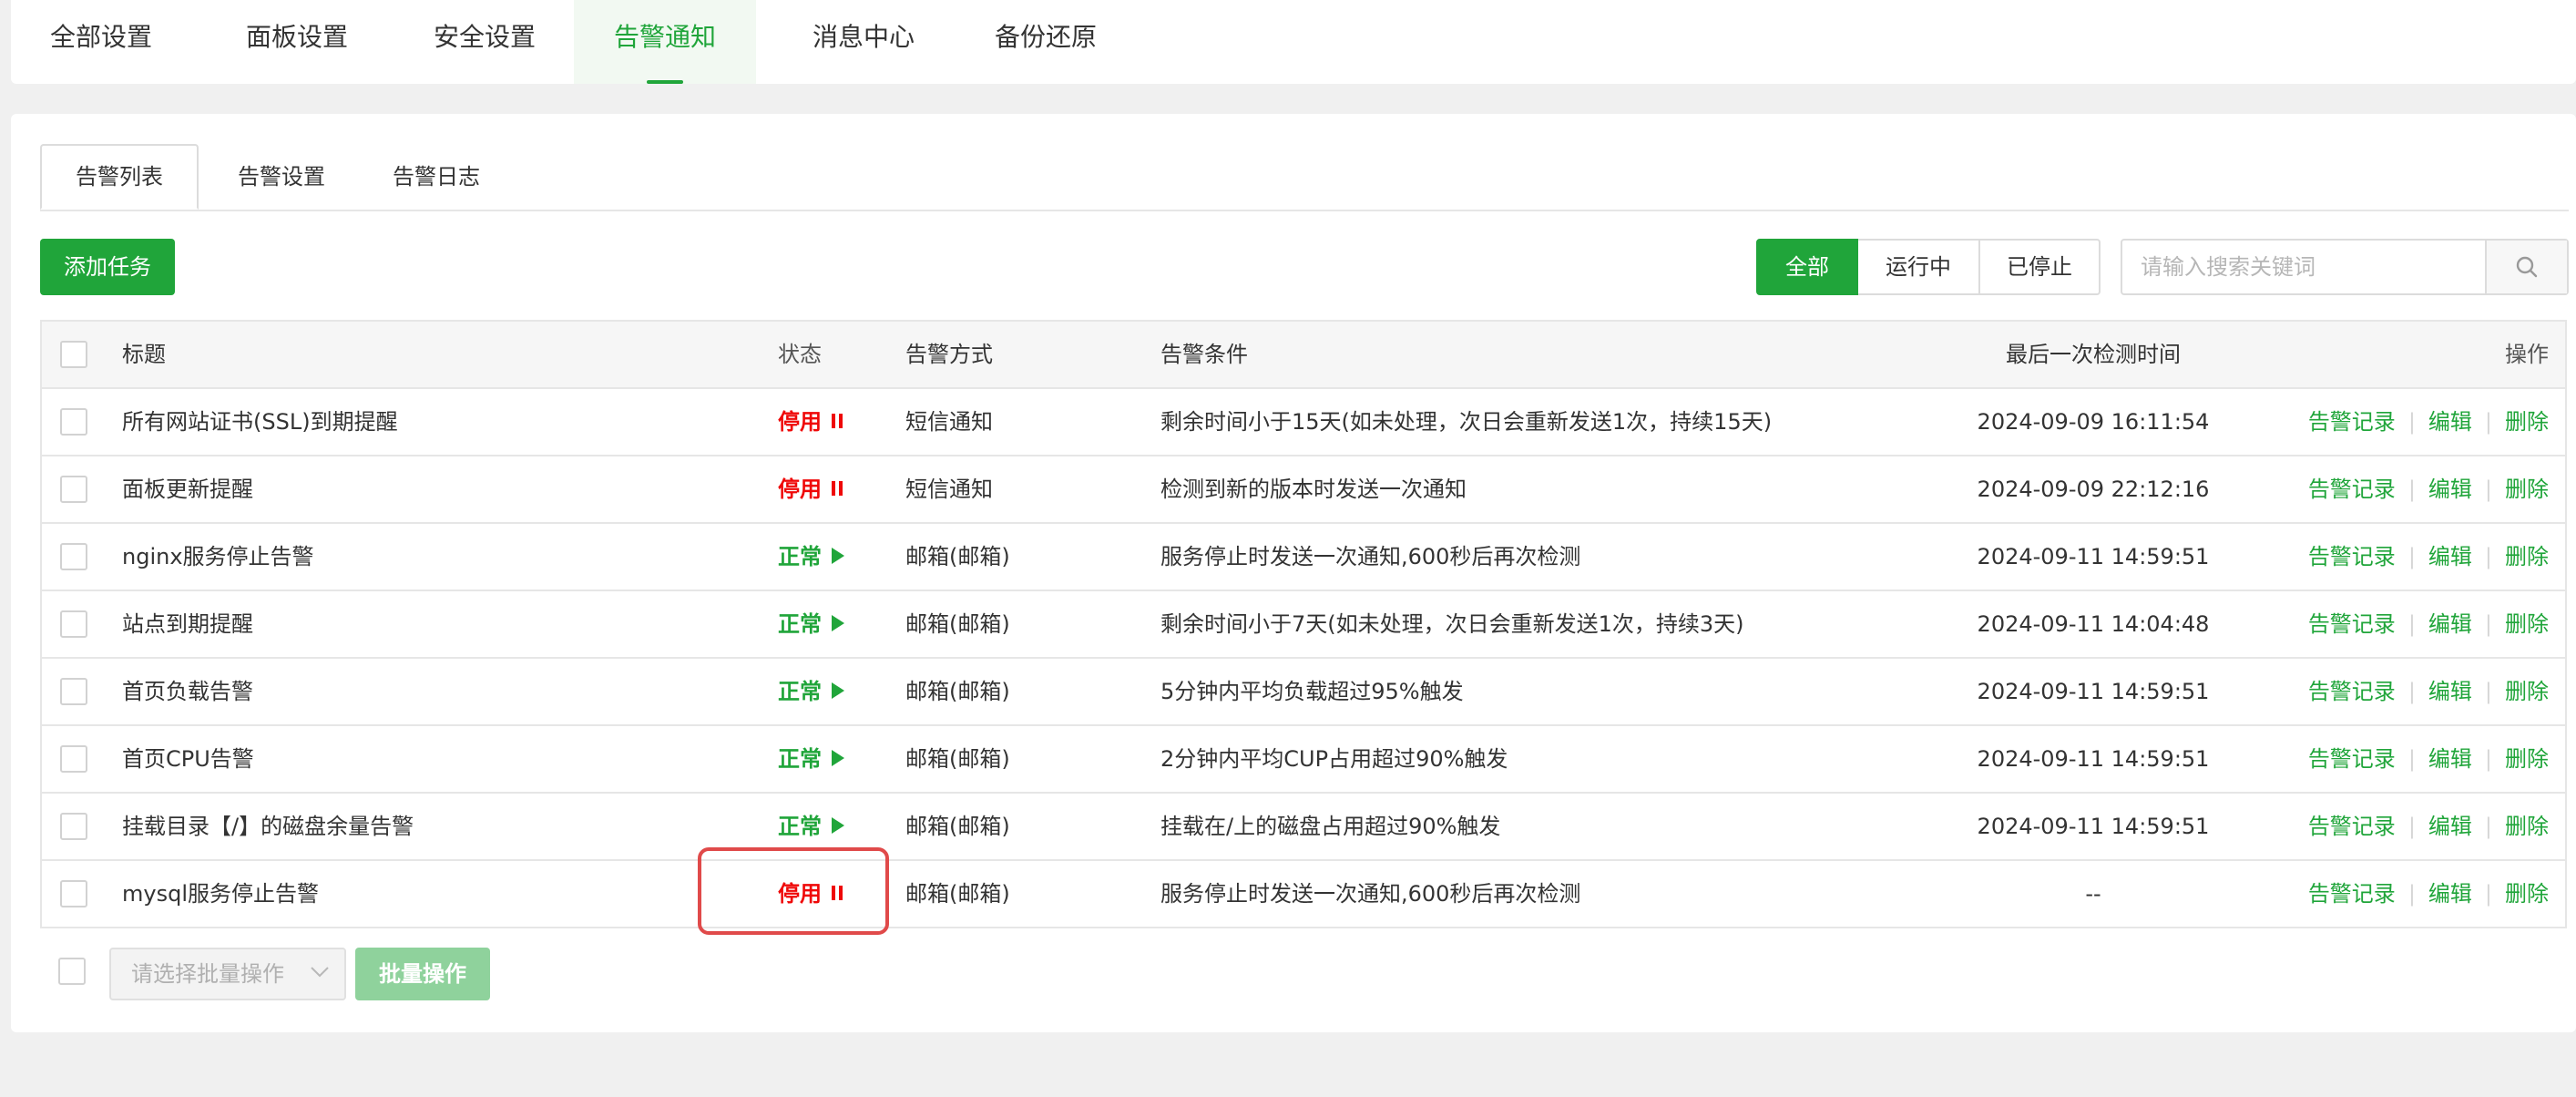  Describe the element at coordinates (2040, 267) in the screenshot. I see `filter-stopped-button: 已停止` at that location.